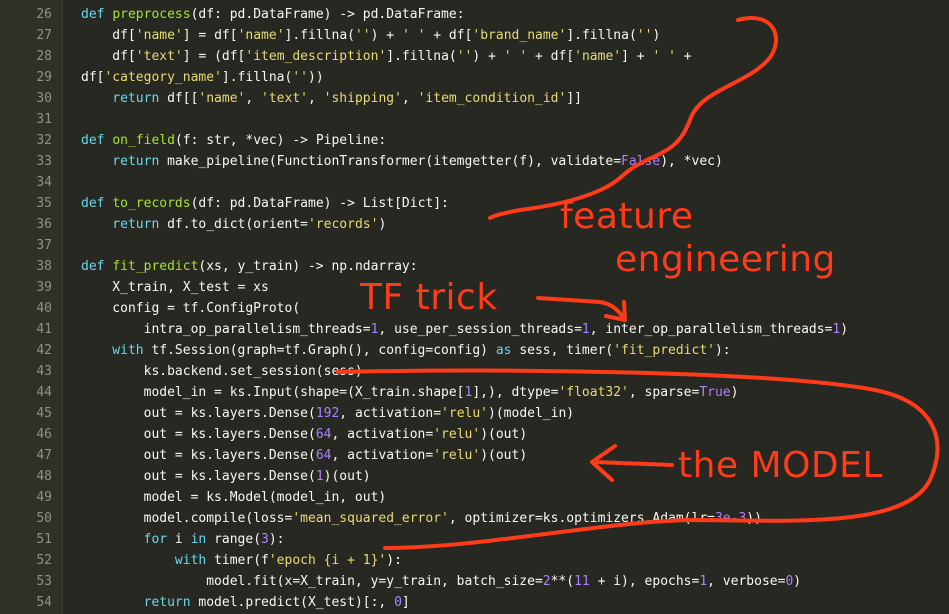  Describe the element at coordinates (44, 602) in the screenshot. I see `line-number: 54` at that location.